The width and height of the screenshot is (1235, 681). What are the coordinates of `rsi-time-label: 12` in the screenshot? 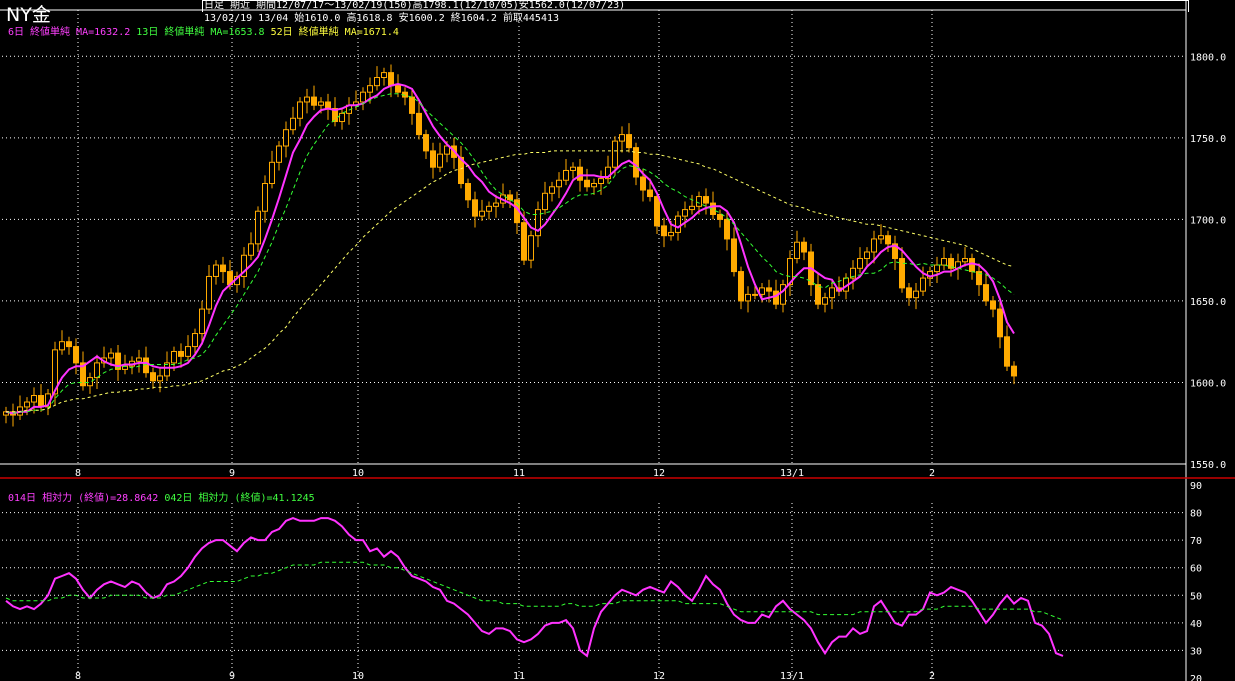 It's located at (659, 676).